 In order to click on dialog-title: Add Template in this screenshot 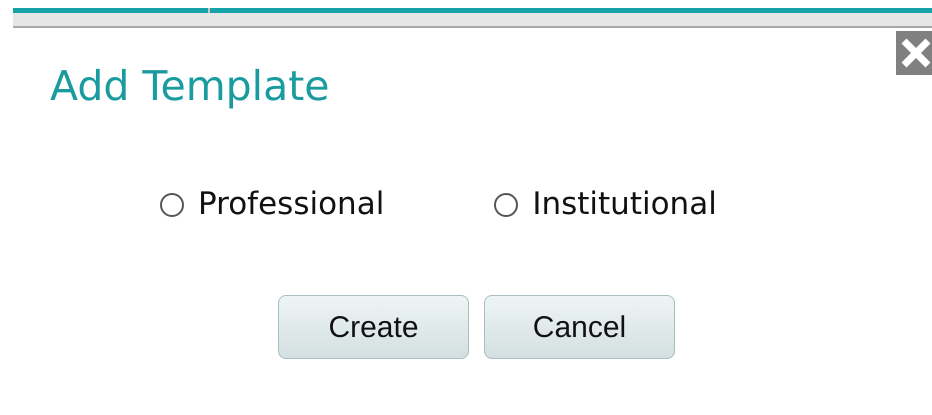, I will do `click(190, 86)`.